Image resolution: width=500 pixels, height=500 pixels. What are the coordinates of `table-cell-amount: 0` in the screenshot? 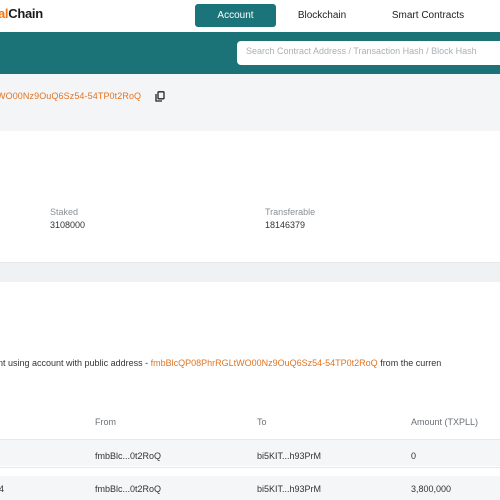 It's located at (414, 456).